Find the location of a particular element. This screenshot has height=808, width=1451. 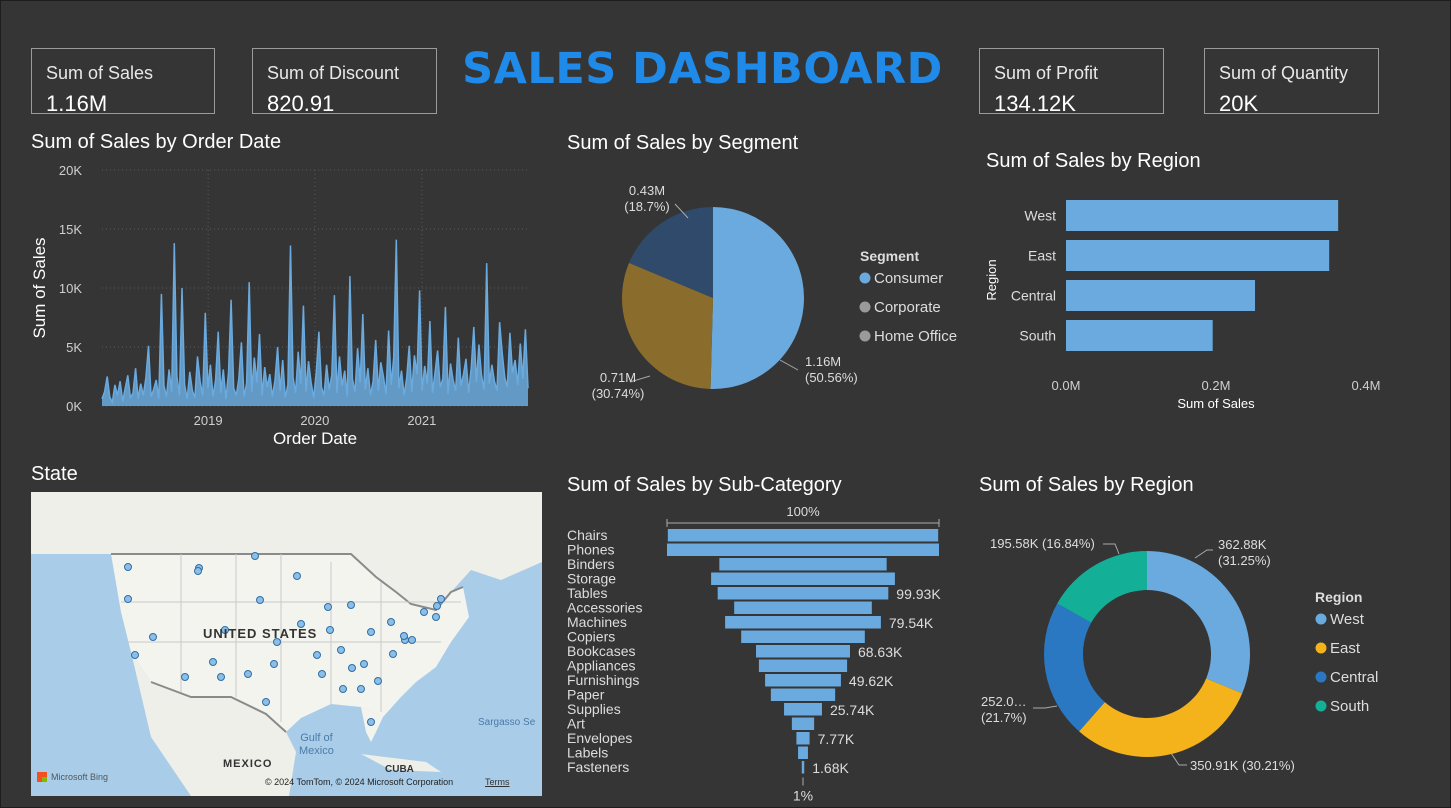

map-terms-link: Terms is located at coordinates (497, 782).